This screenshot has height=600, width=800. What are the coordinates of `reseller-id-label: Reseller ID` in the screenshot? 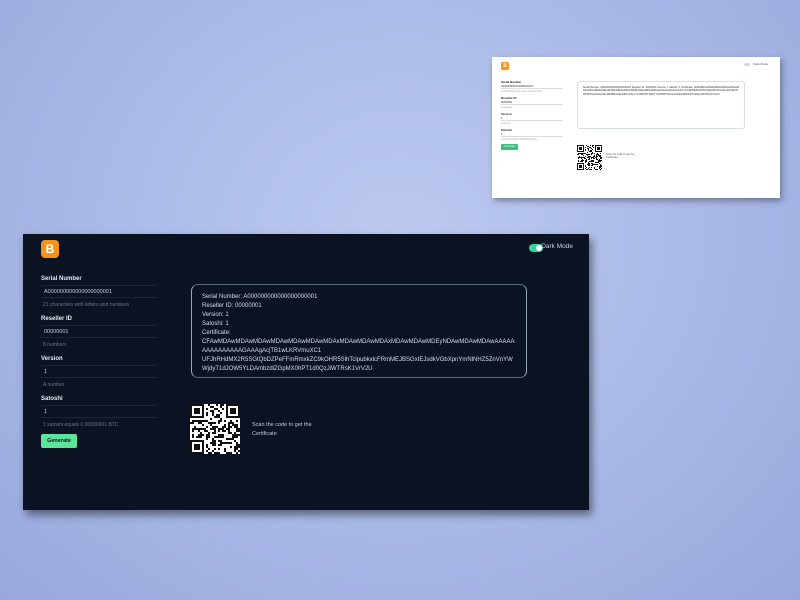 It's located at (57, 319).